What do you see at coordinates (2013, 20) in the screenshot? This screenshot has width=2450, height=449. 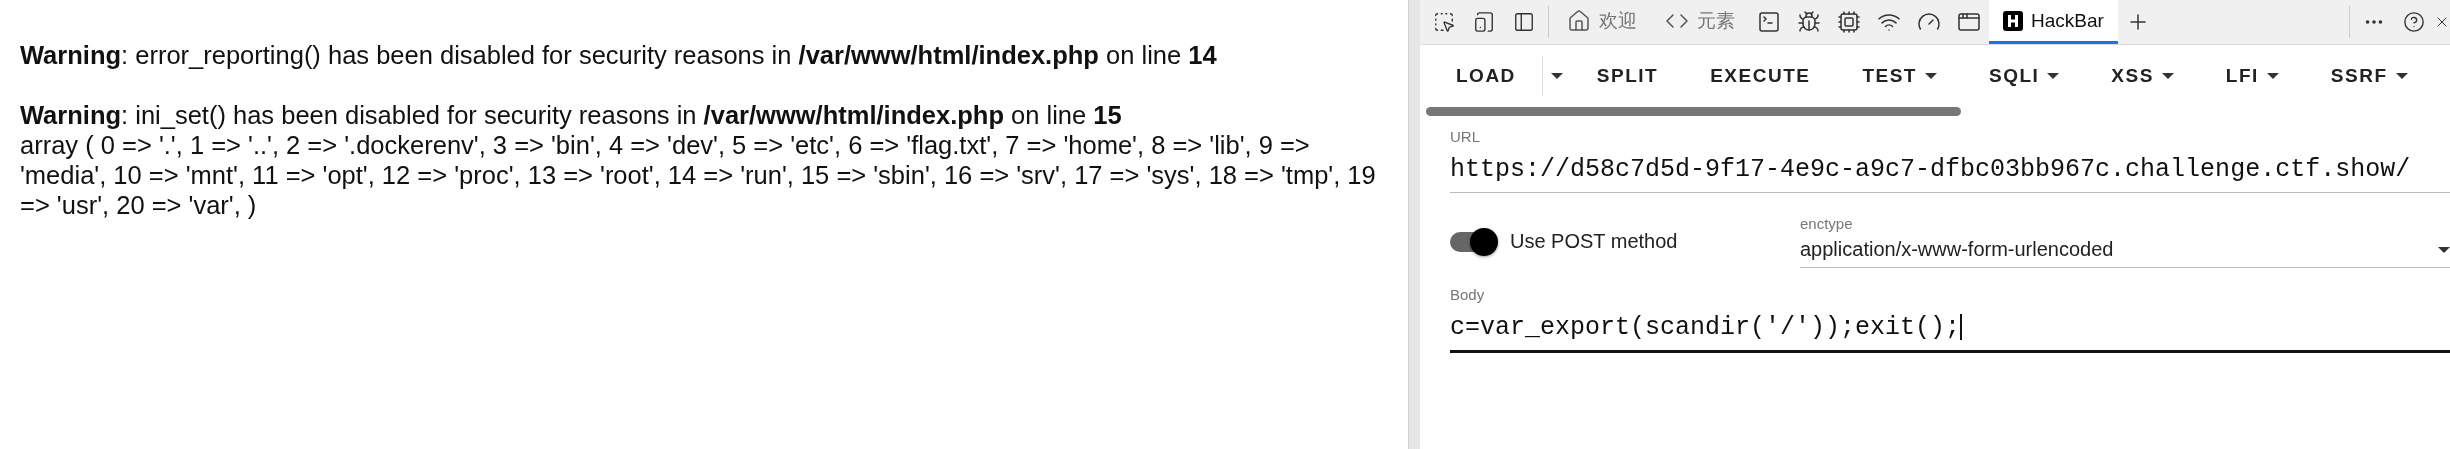 I see `hackbar-logo-icon` at bounding box center [2013, 20].